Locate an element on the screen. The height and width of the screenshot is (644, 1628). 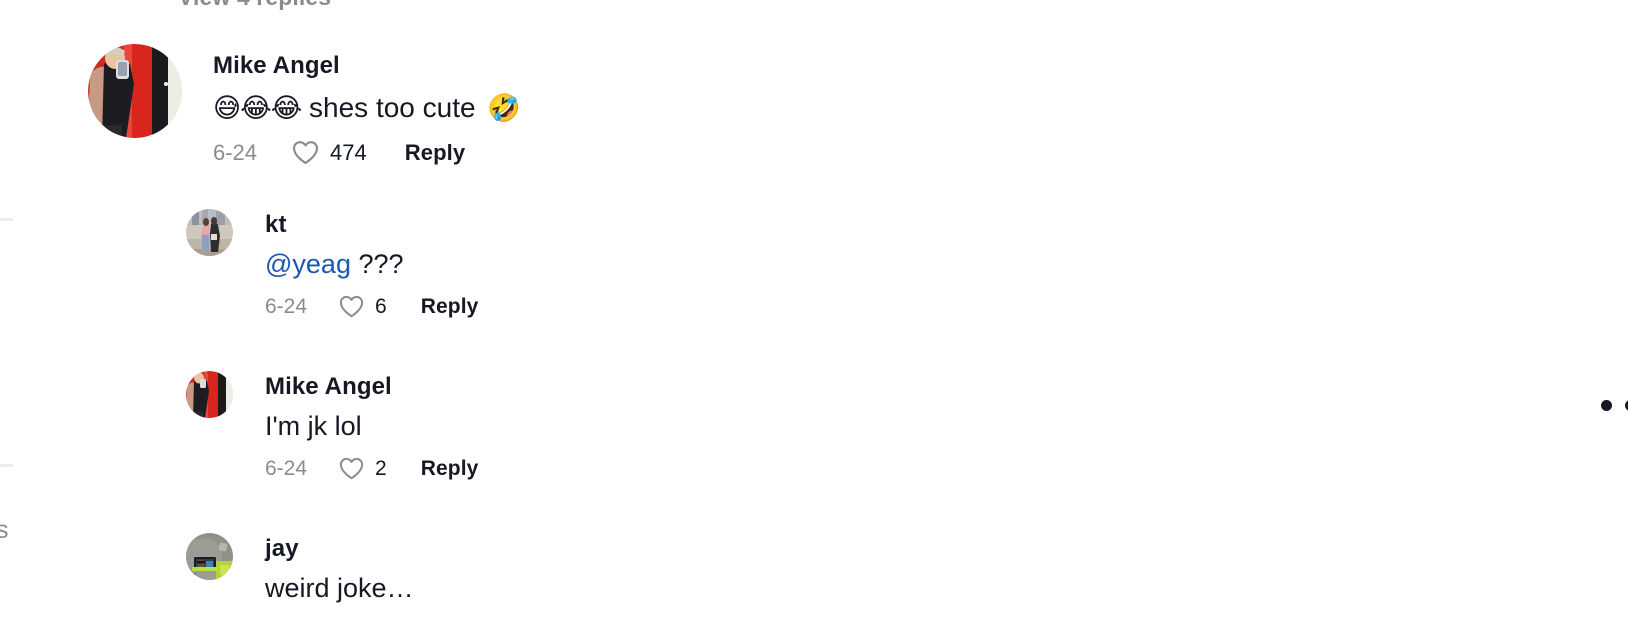
emoji-suffix: 🤣 is located at coordinates (504, 108).